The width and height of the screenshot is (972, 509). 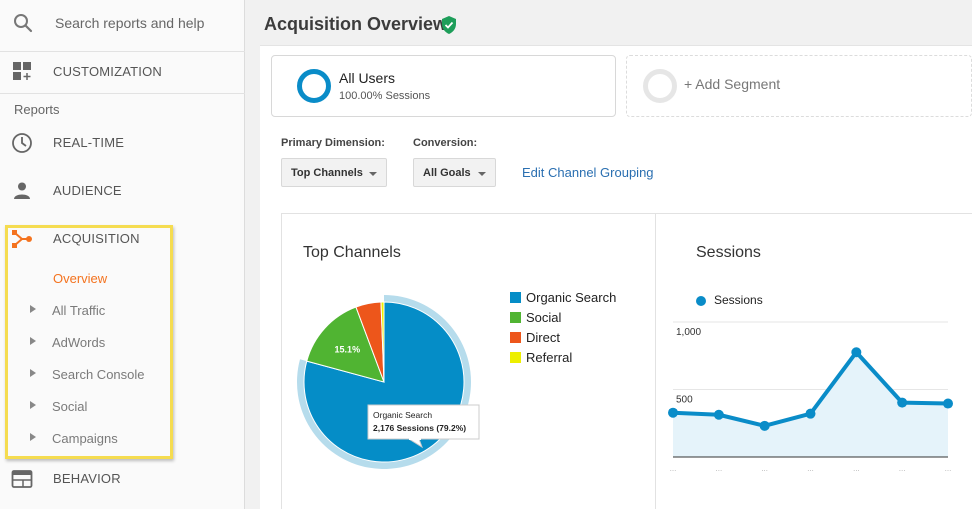 I want to click on shield-check-icon, so click(x=449, y=25).